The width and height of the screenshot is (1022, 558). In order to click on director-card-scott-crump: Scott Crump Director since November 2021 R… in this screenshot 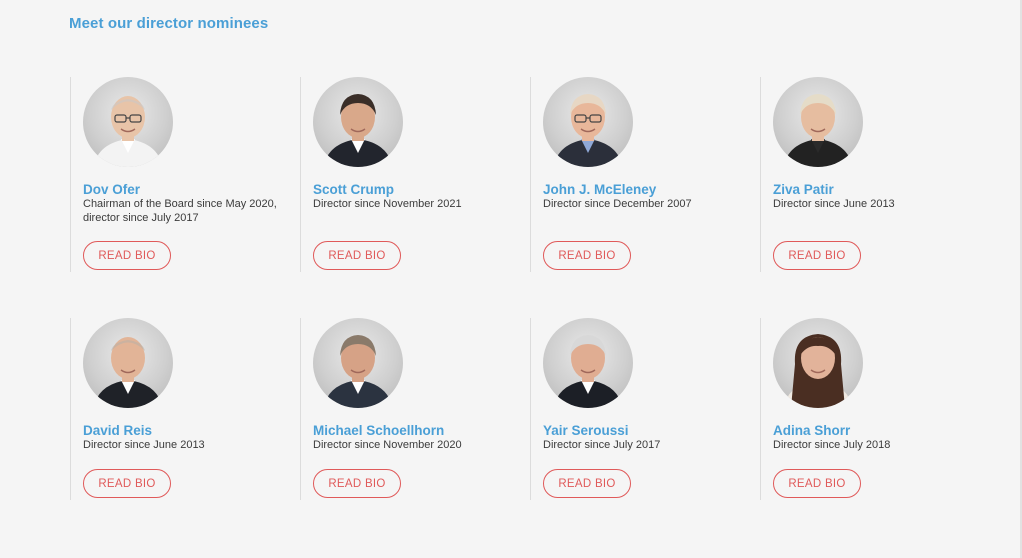, I will do `click(415, 174)`.